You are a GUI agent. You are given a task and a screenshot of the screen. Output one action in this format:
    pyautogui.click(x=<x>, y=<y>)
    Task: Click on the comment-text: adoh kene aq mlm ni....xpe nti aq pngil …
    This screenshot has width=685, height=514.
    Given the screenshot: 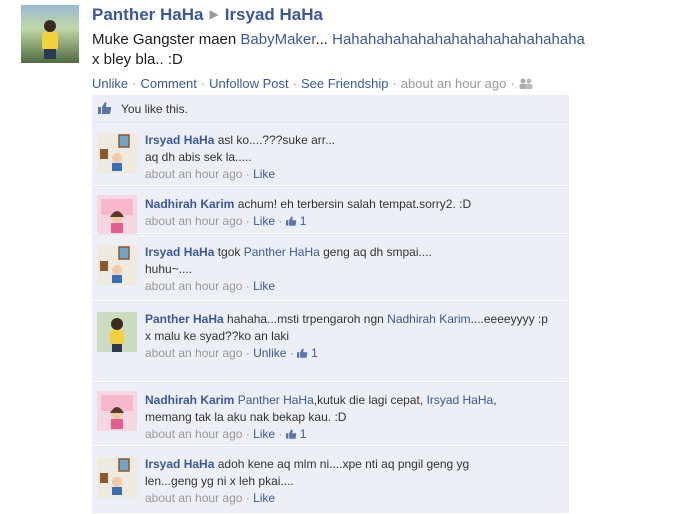 What is the action you would take?
    pyautogui.click(x=343, y=464)
    